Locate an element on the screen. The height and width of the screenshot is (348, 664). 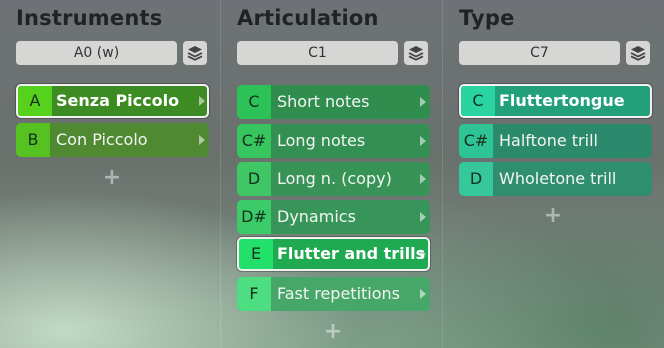
item-label: Wholetone trill is located at coordinates (558, 178).